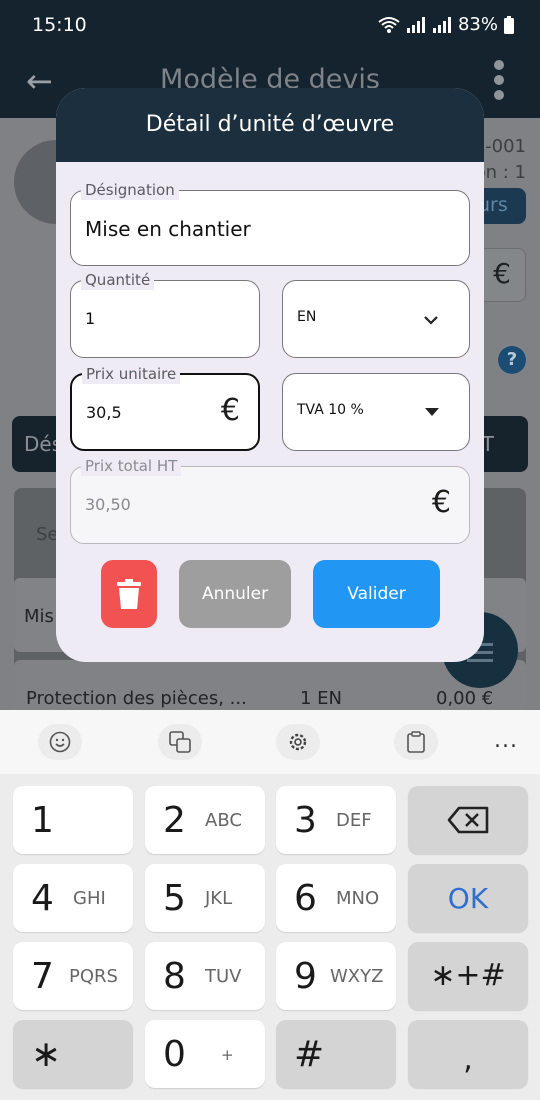 Image resolution: width=540 pixels, height=1100 pixels. I want to click on key-letters: PQRS, so click(93, 976).